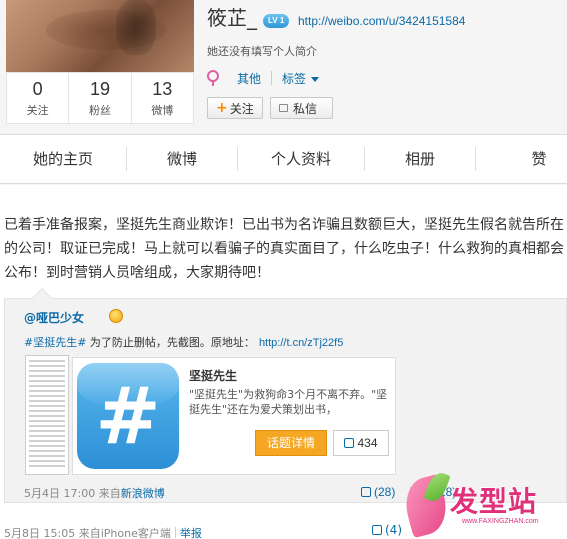 The height and width of the screenshot is (539, 567). Describe the element at coordinates (37, 110) in the screenshot. I see `stat-following-label: 关注` at that location.